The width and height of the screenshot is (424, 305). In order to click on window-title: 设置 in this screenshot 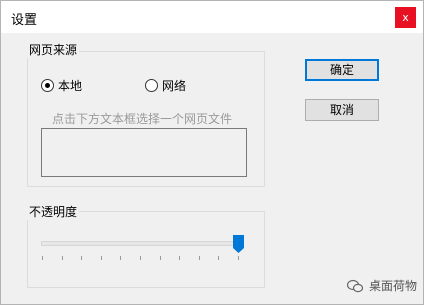, I will do `click(24, 20)`.